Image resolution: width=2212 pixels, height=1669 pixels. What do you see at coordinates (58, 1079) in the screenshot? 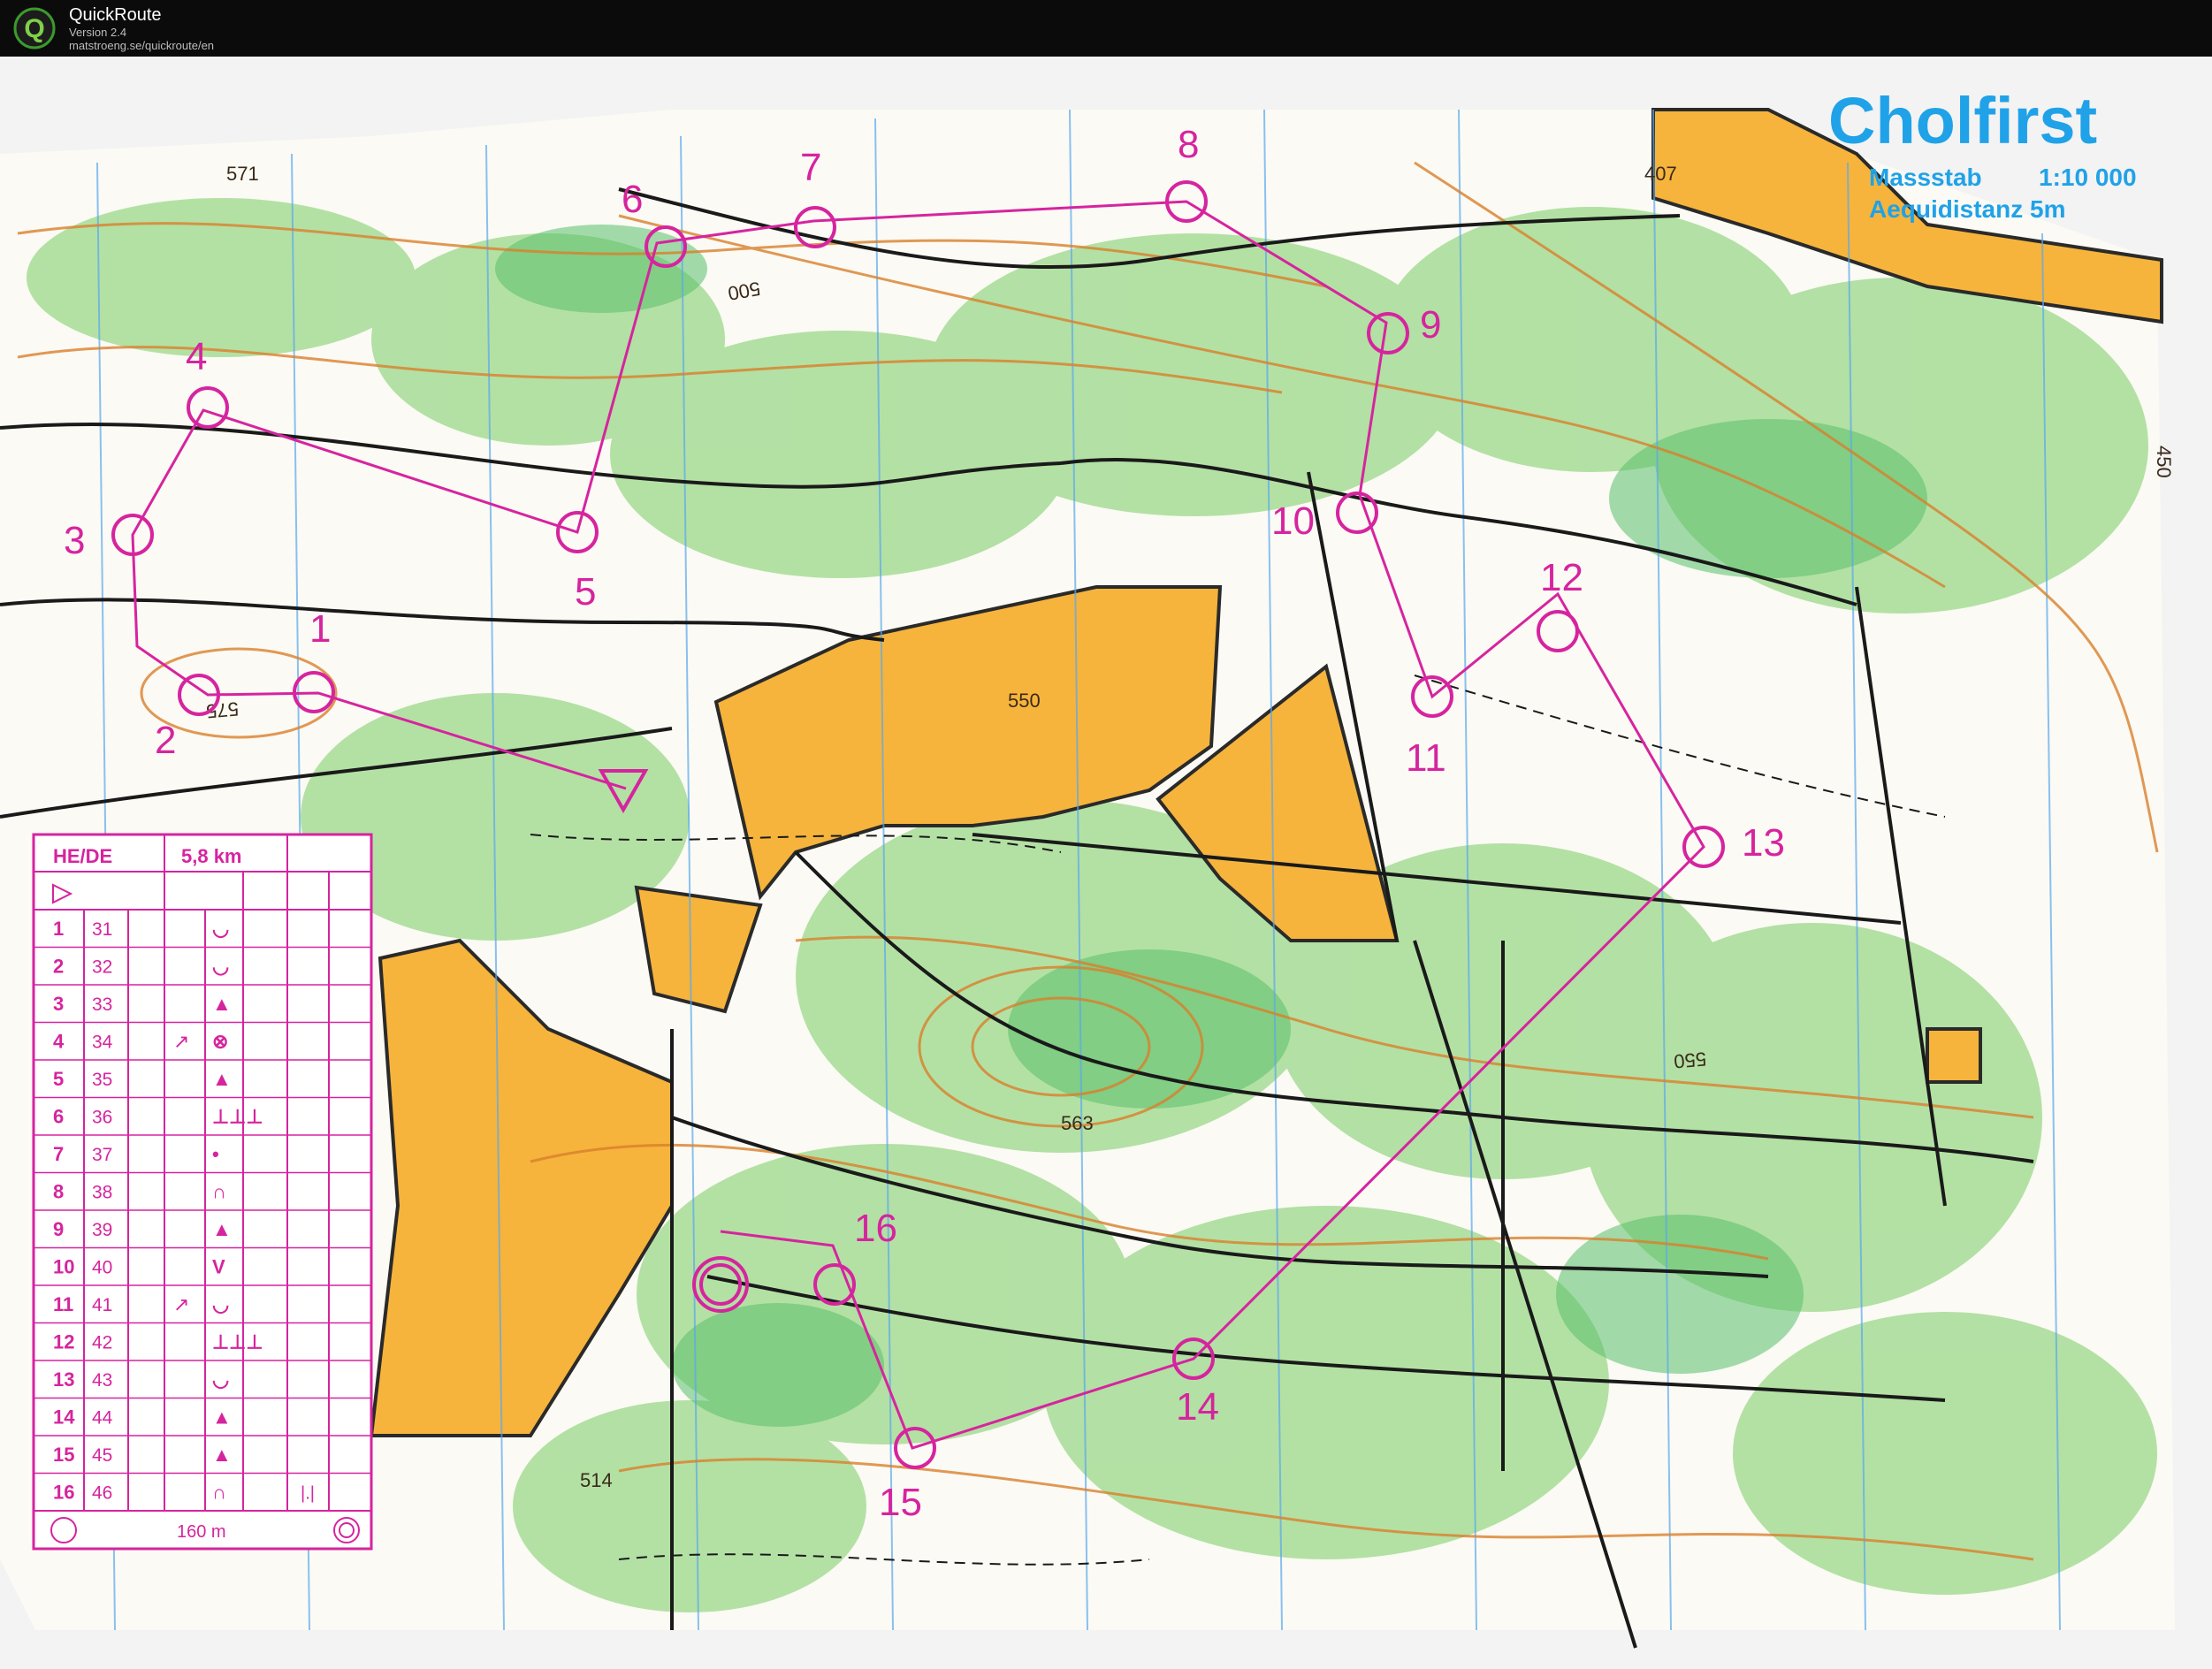
I see `card-row-number: 5` at bounding box center [58, 1079].